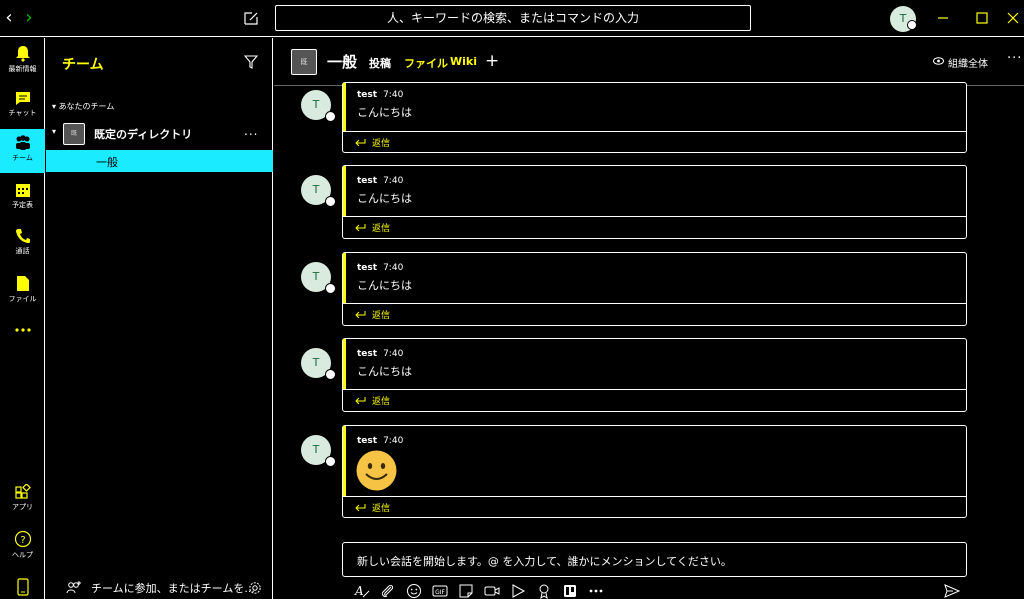  What do you see at coordinates (466, 591) in the screenshot?
I see `sticker-icon` at bounding box center [466, 591].